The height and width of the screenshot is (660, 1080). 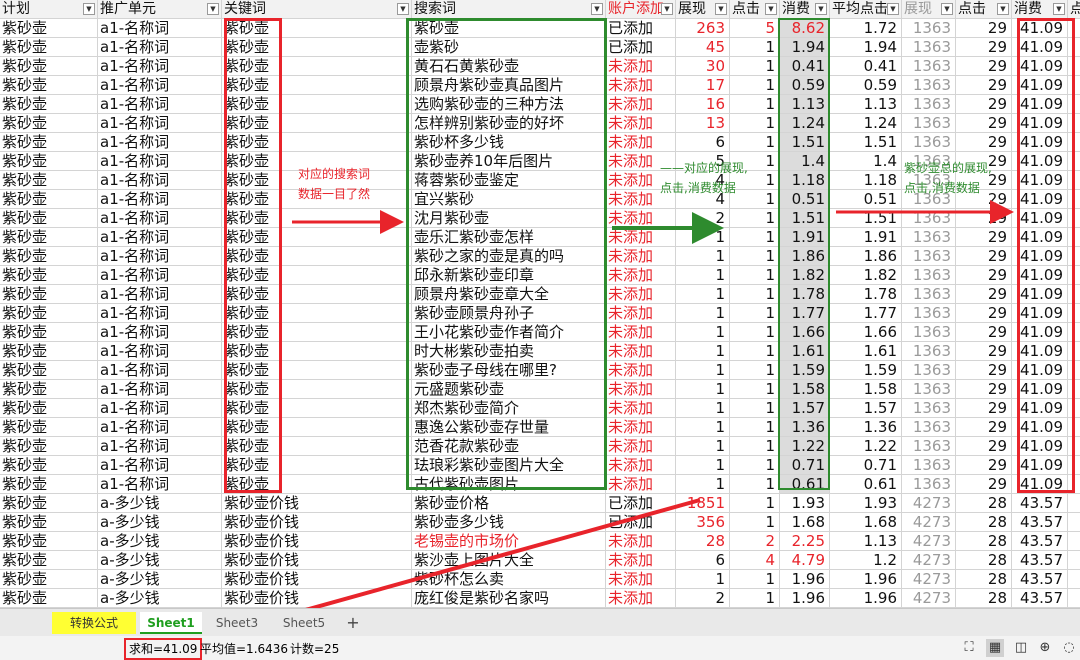 What do you see at coordinates (755, 560) in the screenshot?
I see `table-cell: 4` at bounding box center [755, 560].